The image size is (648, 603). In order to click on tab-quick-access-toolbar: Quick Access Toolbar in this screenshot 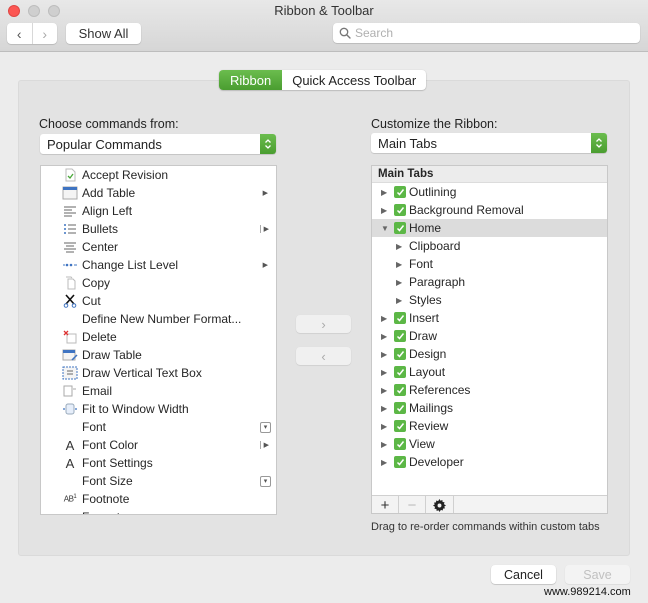, I will do `click(354, 80)`.